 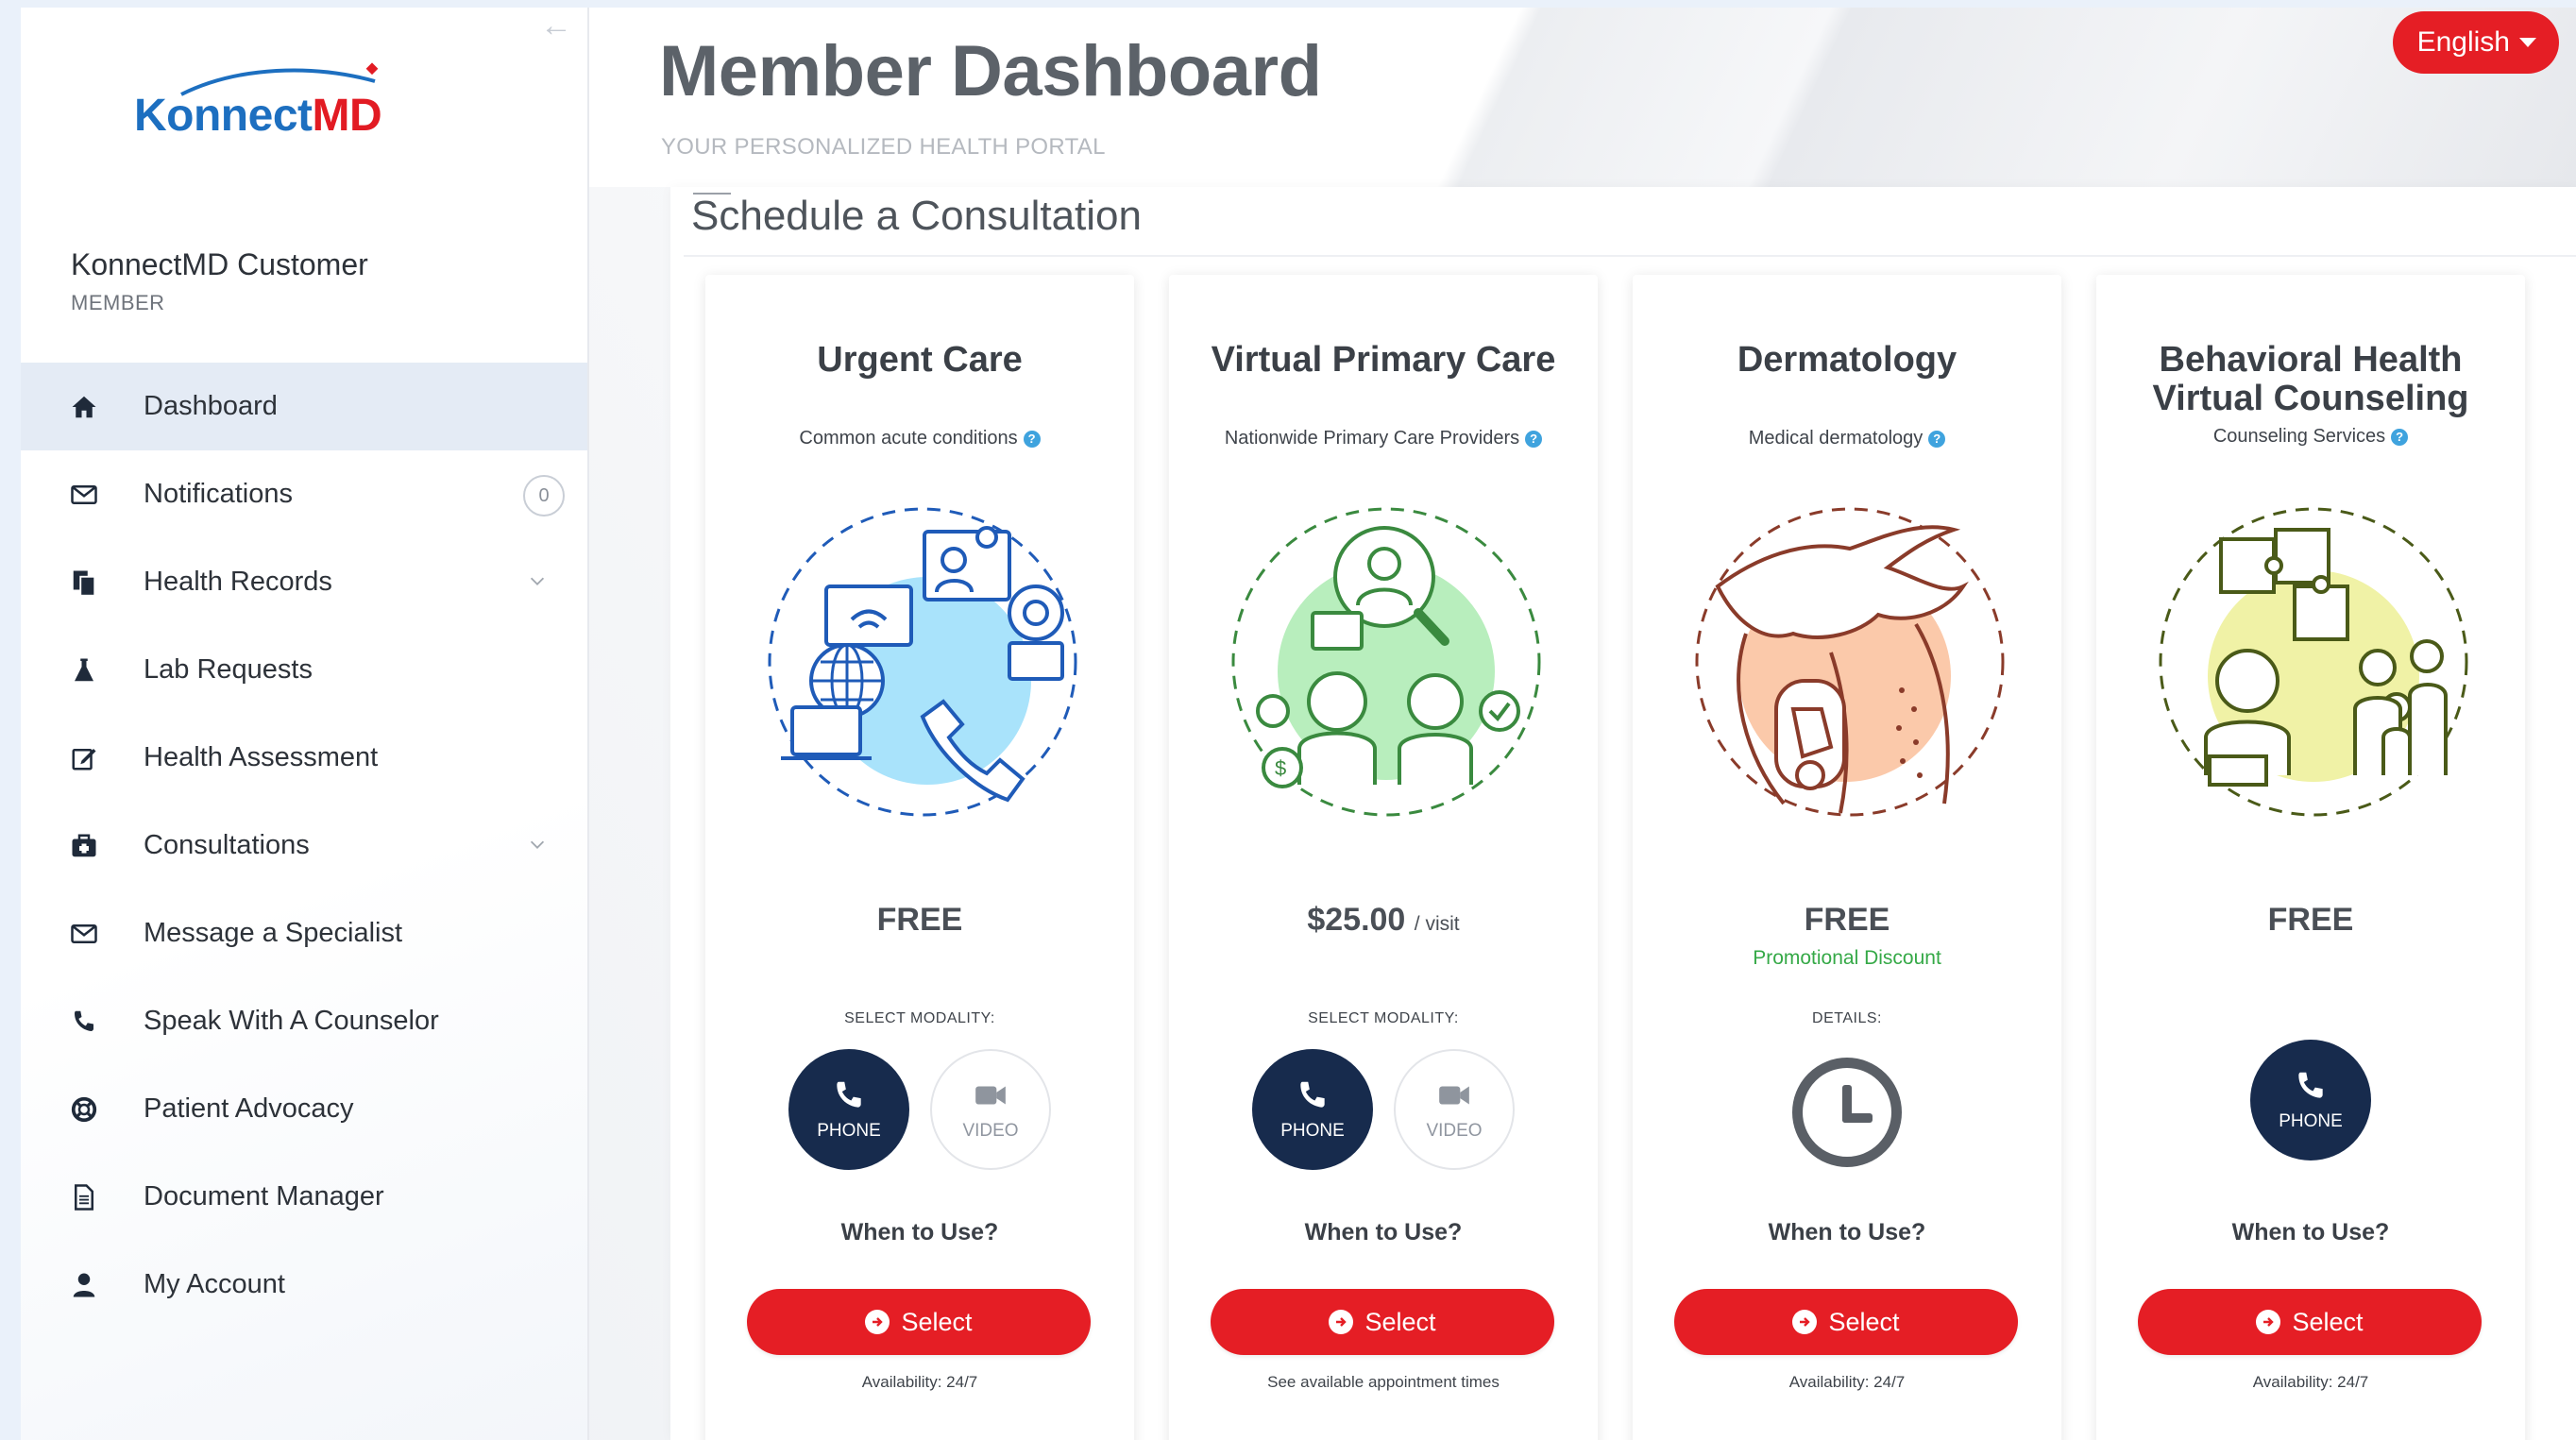 I want to click on sidebar-item-my-account: My Account, so click(x=304, y=1285).